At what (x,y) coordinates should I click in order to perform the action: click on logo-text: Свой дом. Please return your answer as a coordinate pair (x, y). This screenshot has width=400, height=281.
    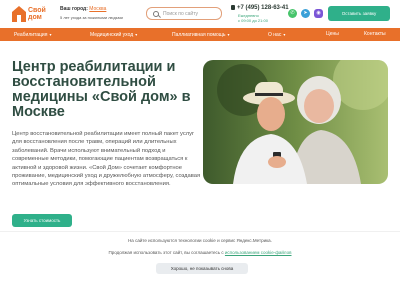
    Looking at the image, I should click on (37, 14).